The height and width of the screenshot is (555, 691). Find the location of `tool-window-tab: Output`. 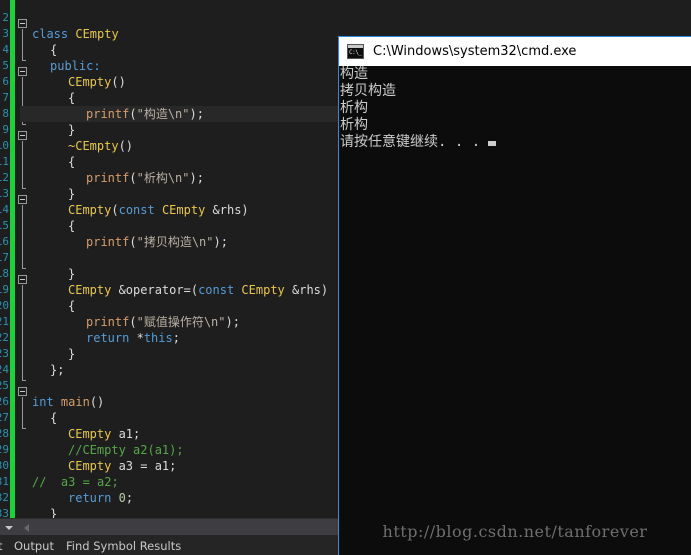

tool-window-tab: Output is located at coordinates (34, 546).